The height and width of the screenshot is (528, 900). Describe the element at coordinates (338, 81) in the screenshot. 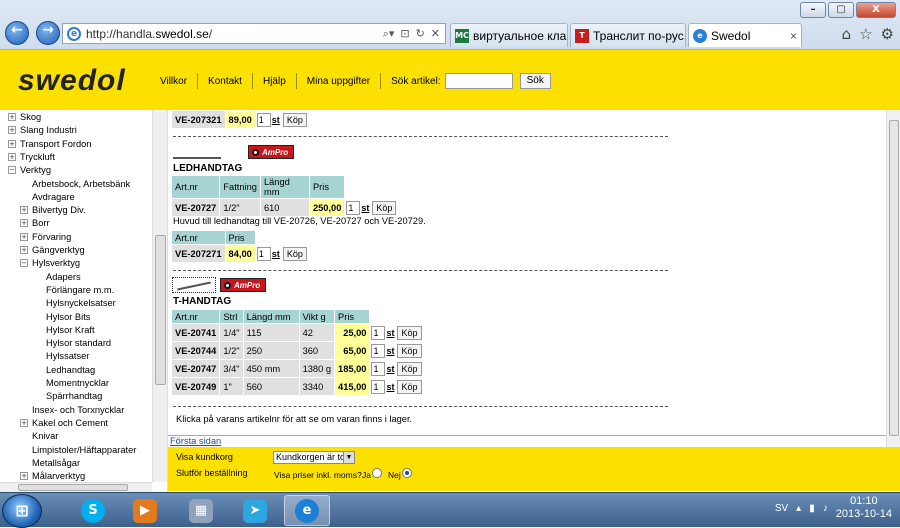

I see `menu-mina-uppgifter: Mina uppgifter` at that location.